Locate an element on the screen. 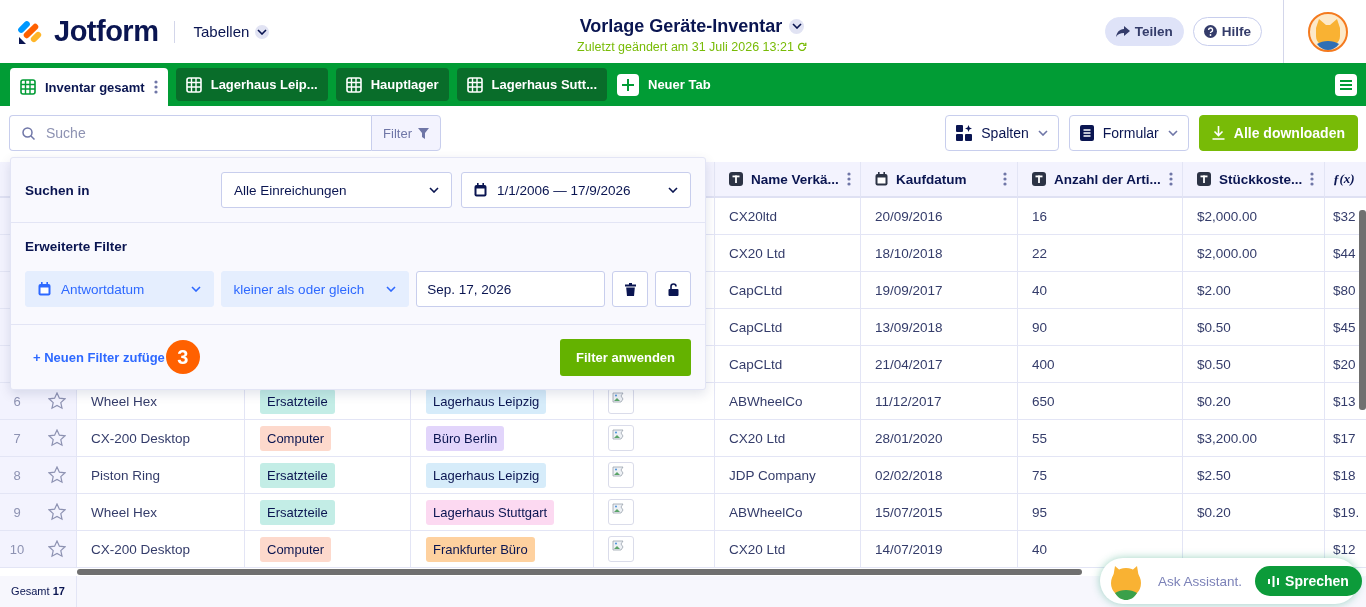 The width and height of the screenshot is (1366, 607). refresh-icon is located at coordinates (801, 46).